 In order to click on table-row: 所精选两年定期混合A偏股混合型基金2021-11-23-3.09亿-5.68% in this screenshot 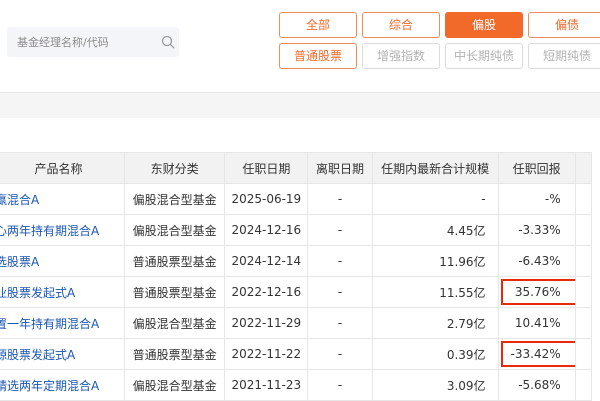, I will do `click(296, 385)`.